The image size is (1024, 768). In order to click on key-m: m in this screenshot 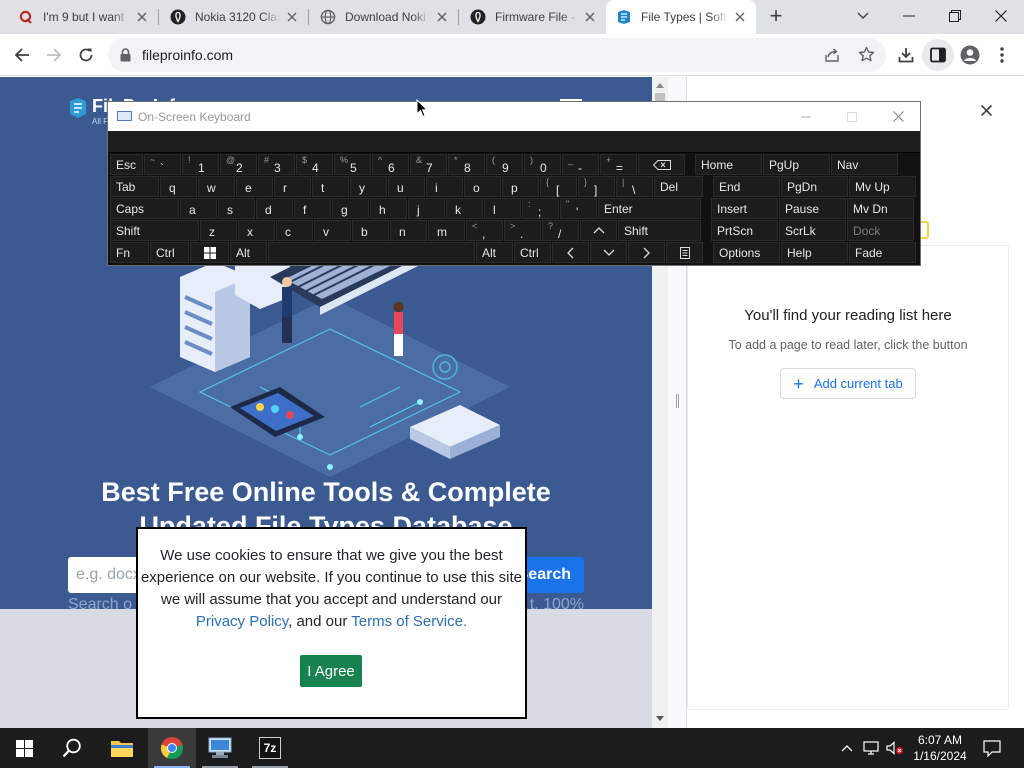, I will do `click(446, 230)`.